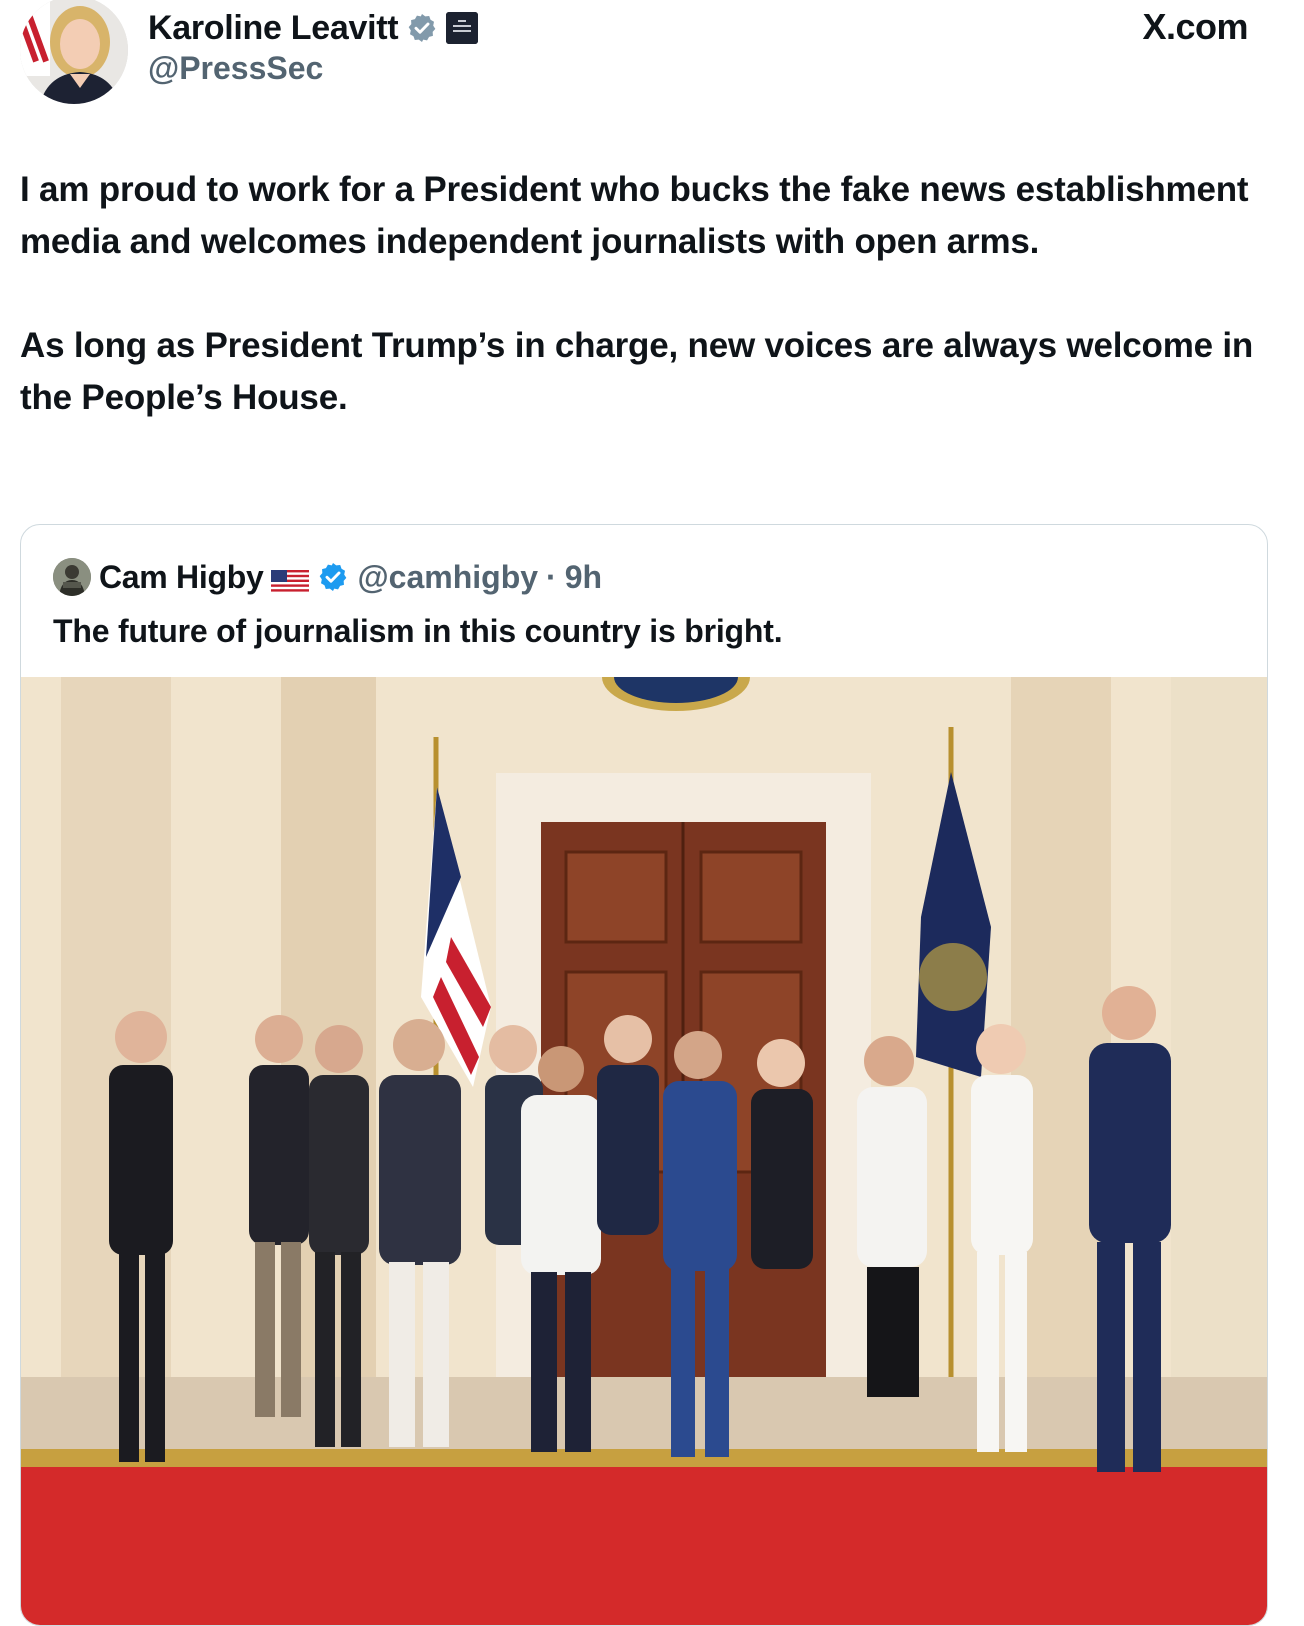 Image resolution: width=1304 pixels, height=1626 pixels. What do you see at coordinates (583, 577) in the screenshot?
I see `quoted-post-time: 9h` at bounding box center [583, 577].